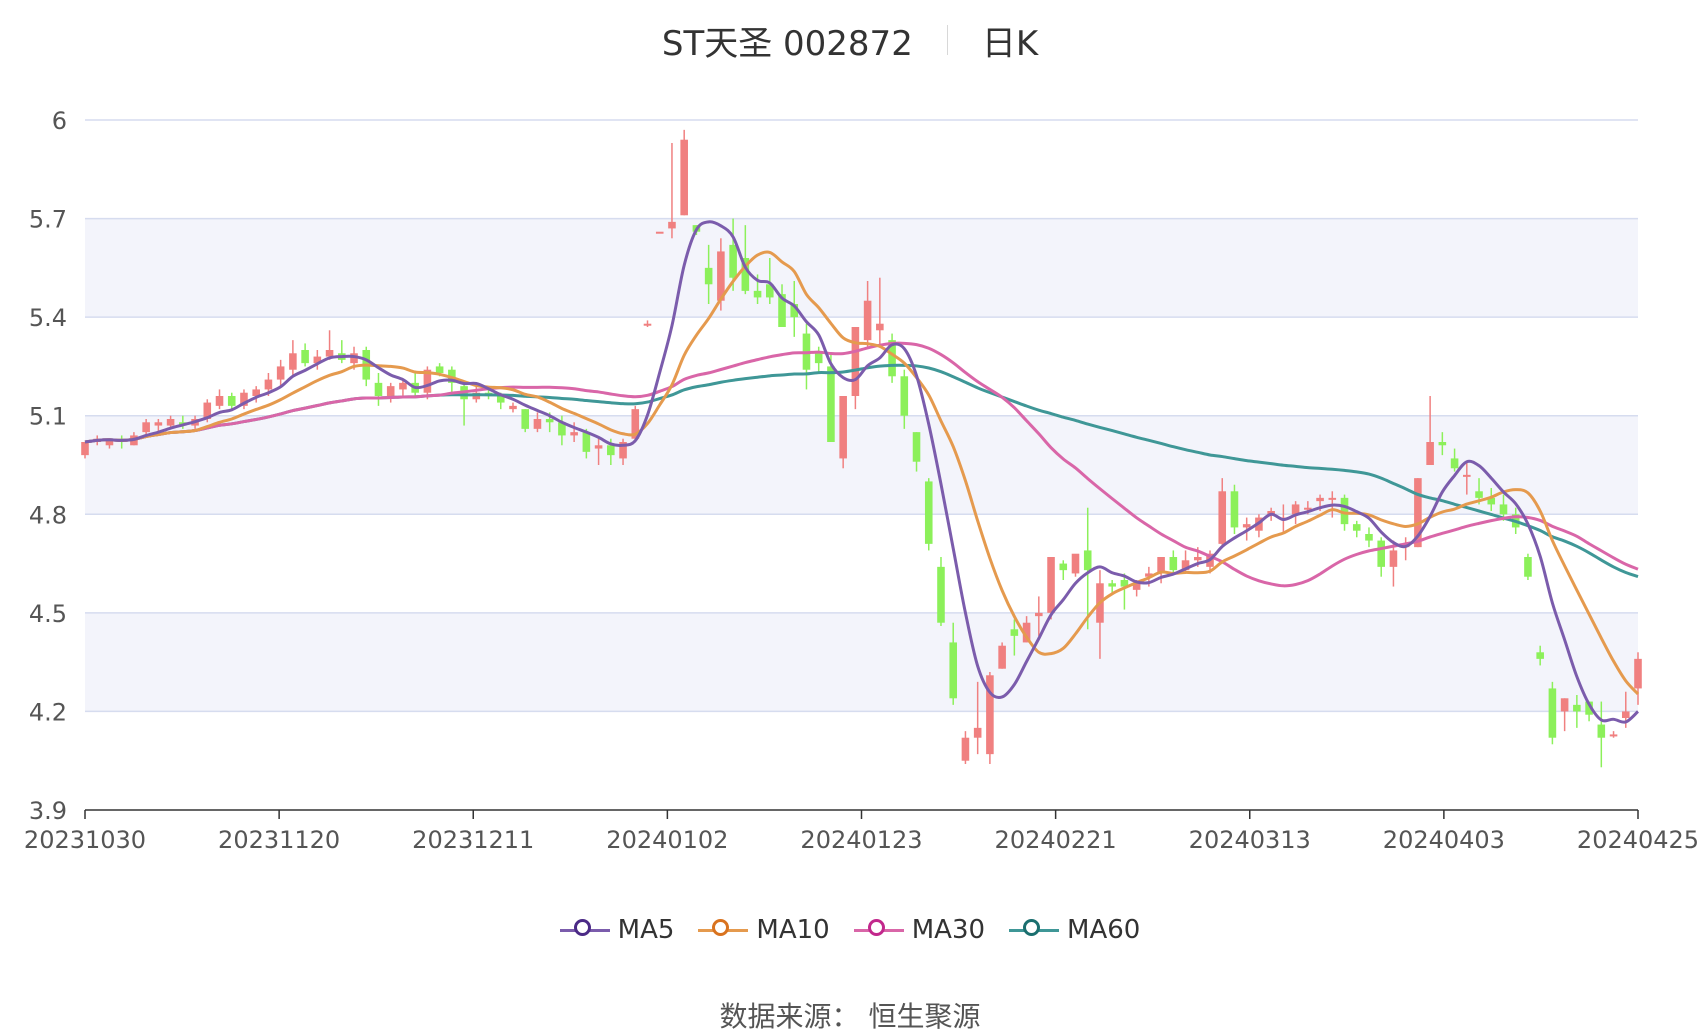 This screenshot has height=1035, width=1700. What do you see at coordinates (48, 614) in the screenshot?
I see `y-tick-label: 4.5` at bounding box center [48, 614].